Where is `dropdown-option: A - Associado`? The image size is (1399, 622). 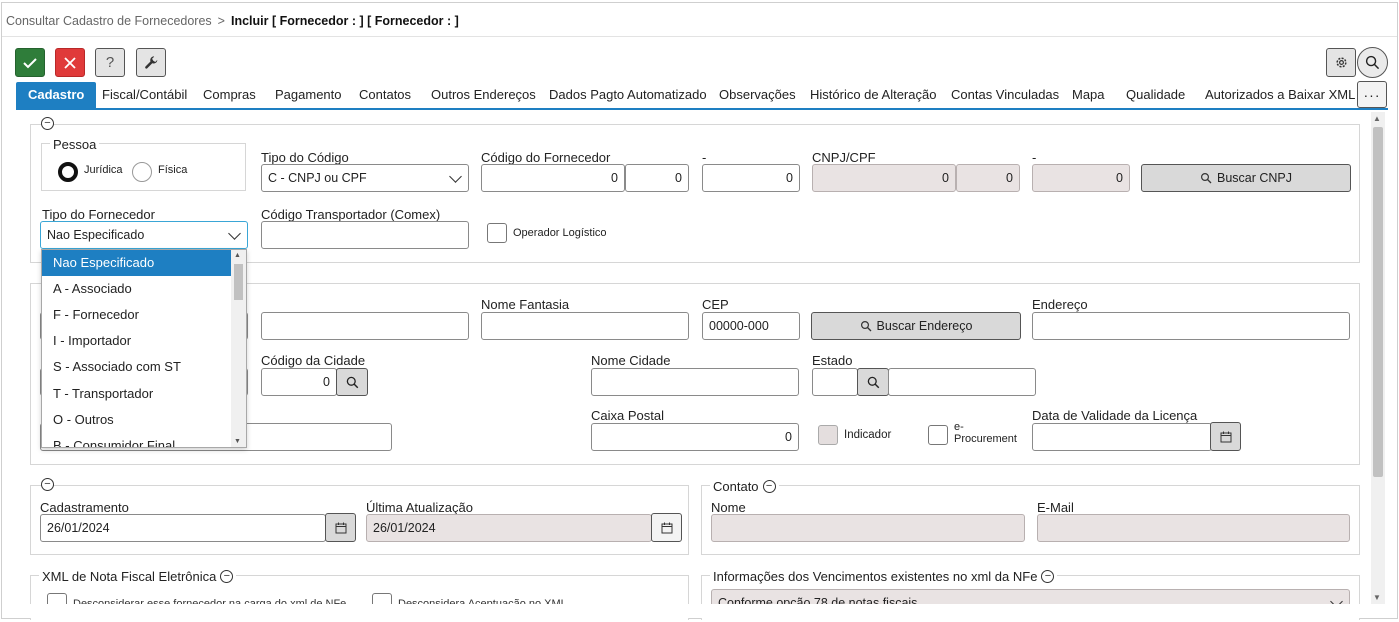 dropdown-option: A - Associado is located at coordinates (137, 289).